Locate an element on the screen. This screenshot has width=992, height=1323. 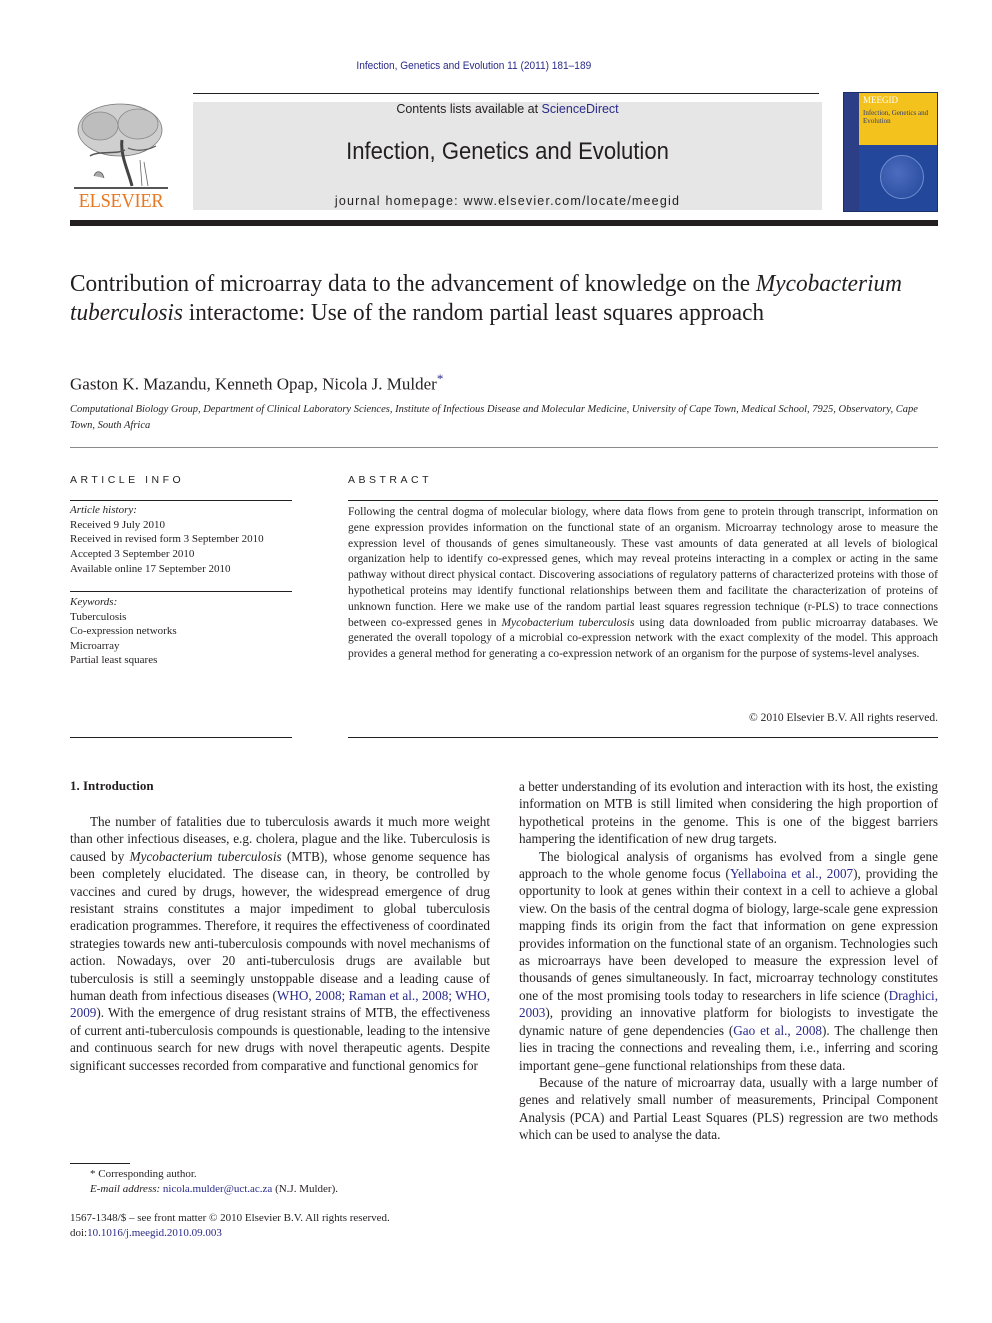
email-suffix: (N.J. Mulder). is located at coordinates (306, 1189).